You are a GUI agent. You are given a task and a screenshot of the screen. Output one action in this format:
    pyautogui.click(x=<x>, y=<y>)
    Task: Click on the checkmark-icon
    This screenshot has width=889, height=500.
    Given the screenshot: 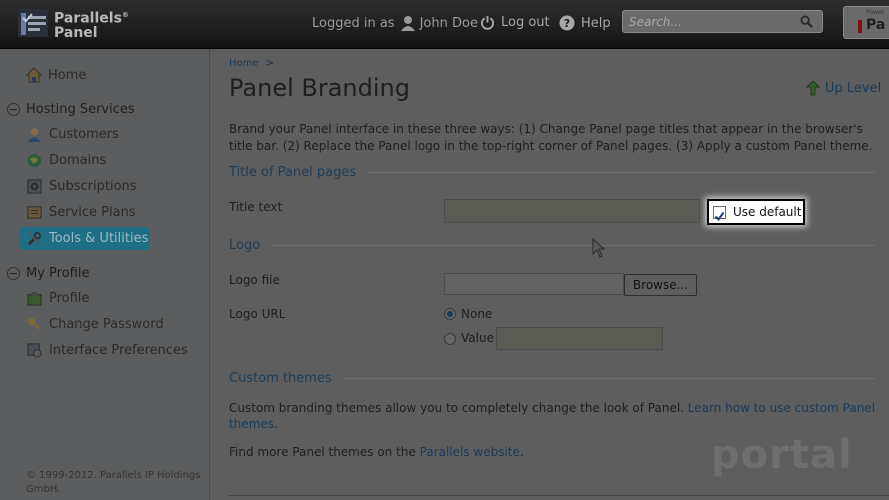 What is the action you would take?
    pyautogui.click(x=719, y=216)
    